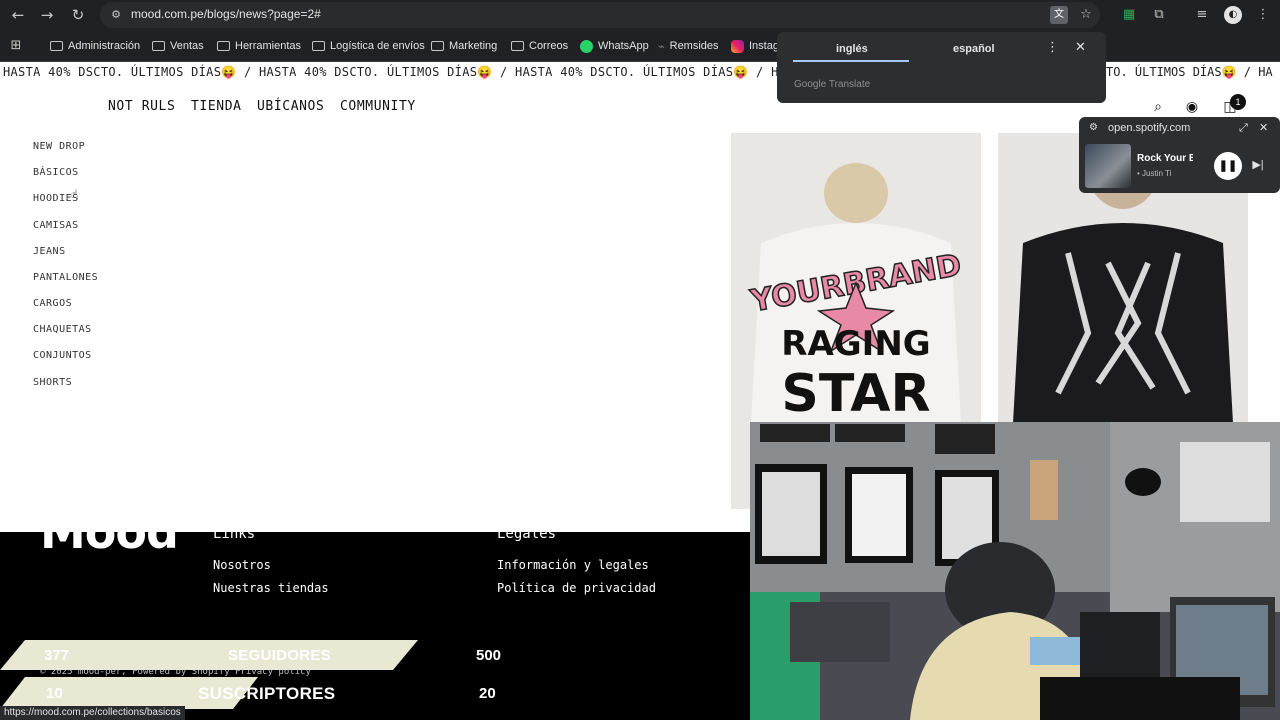  Describe the element at coordinates (1243, 128) in the screenshot. I see `player-expand-icon: ⤢` at that location.